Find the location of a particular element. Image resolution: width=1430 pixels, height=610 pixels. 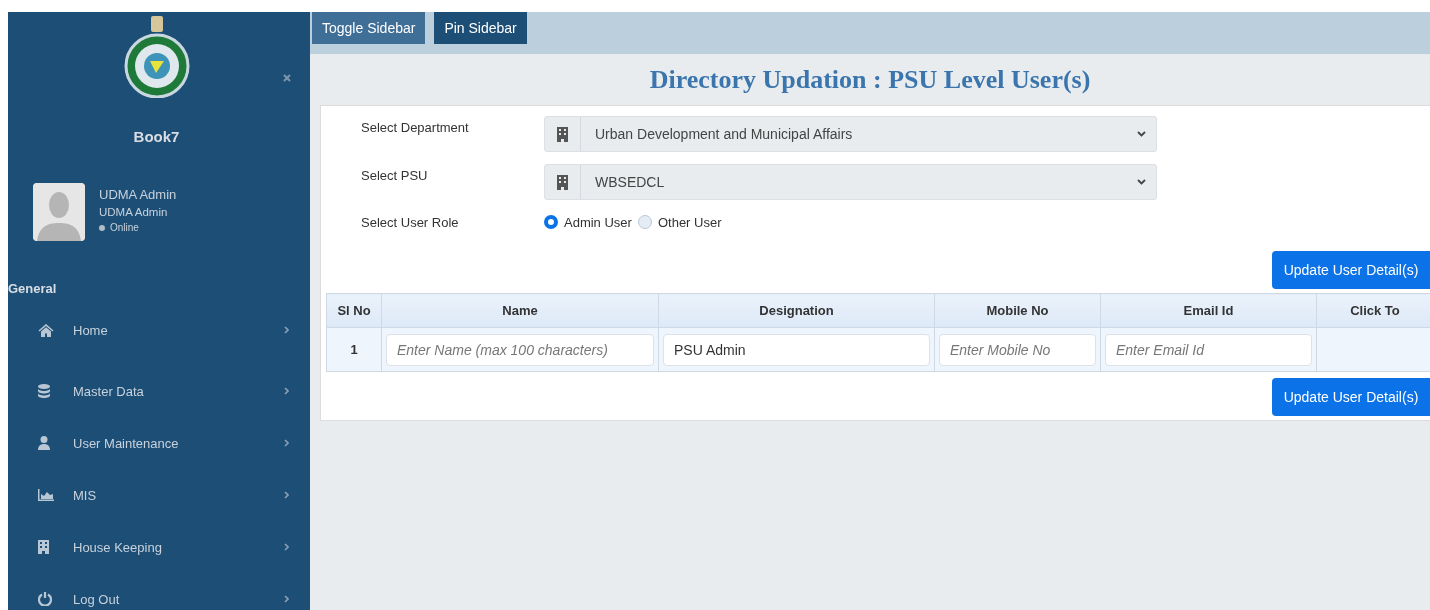

status-dot is located at coordinates (102, 227).